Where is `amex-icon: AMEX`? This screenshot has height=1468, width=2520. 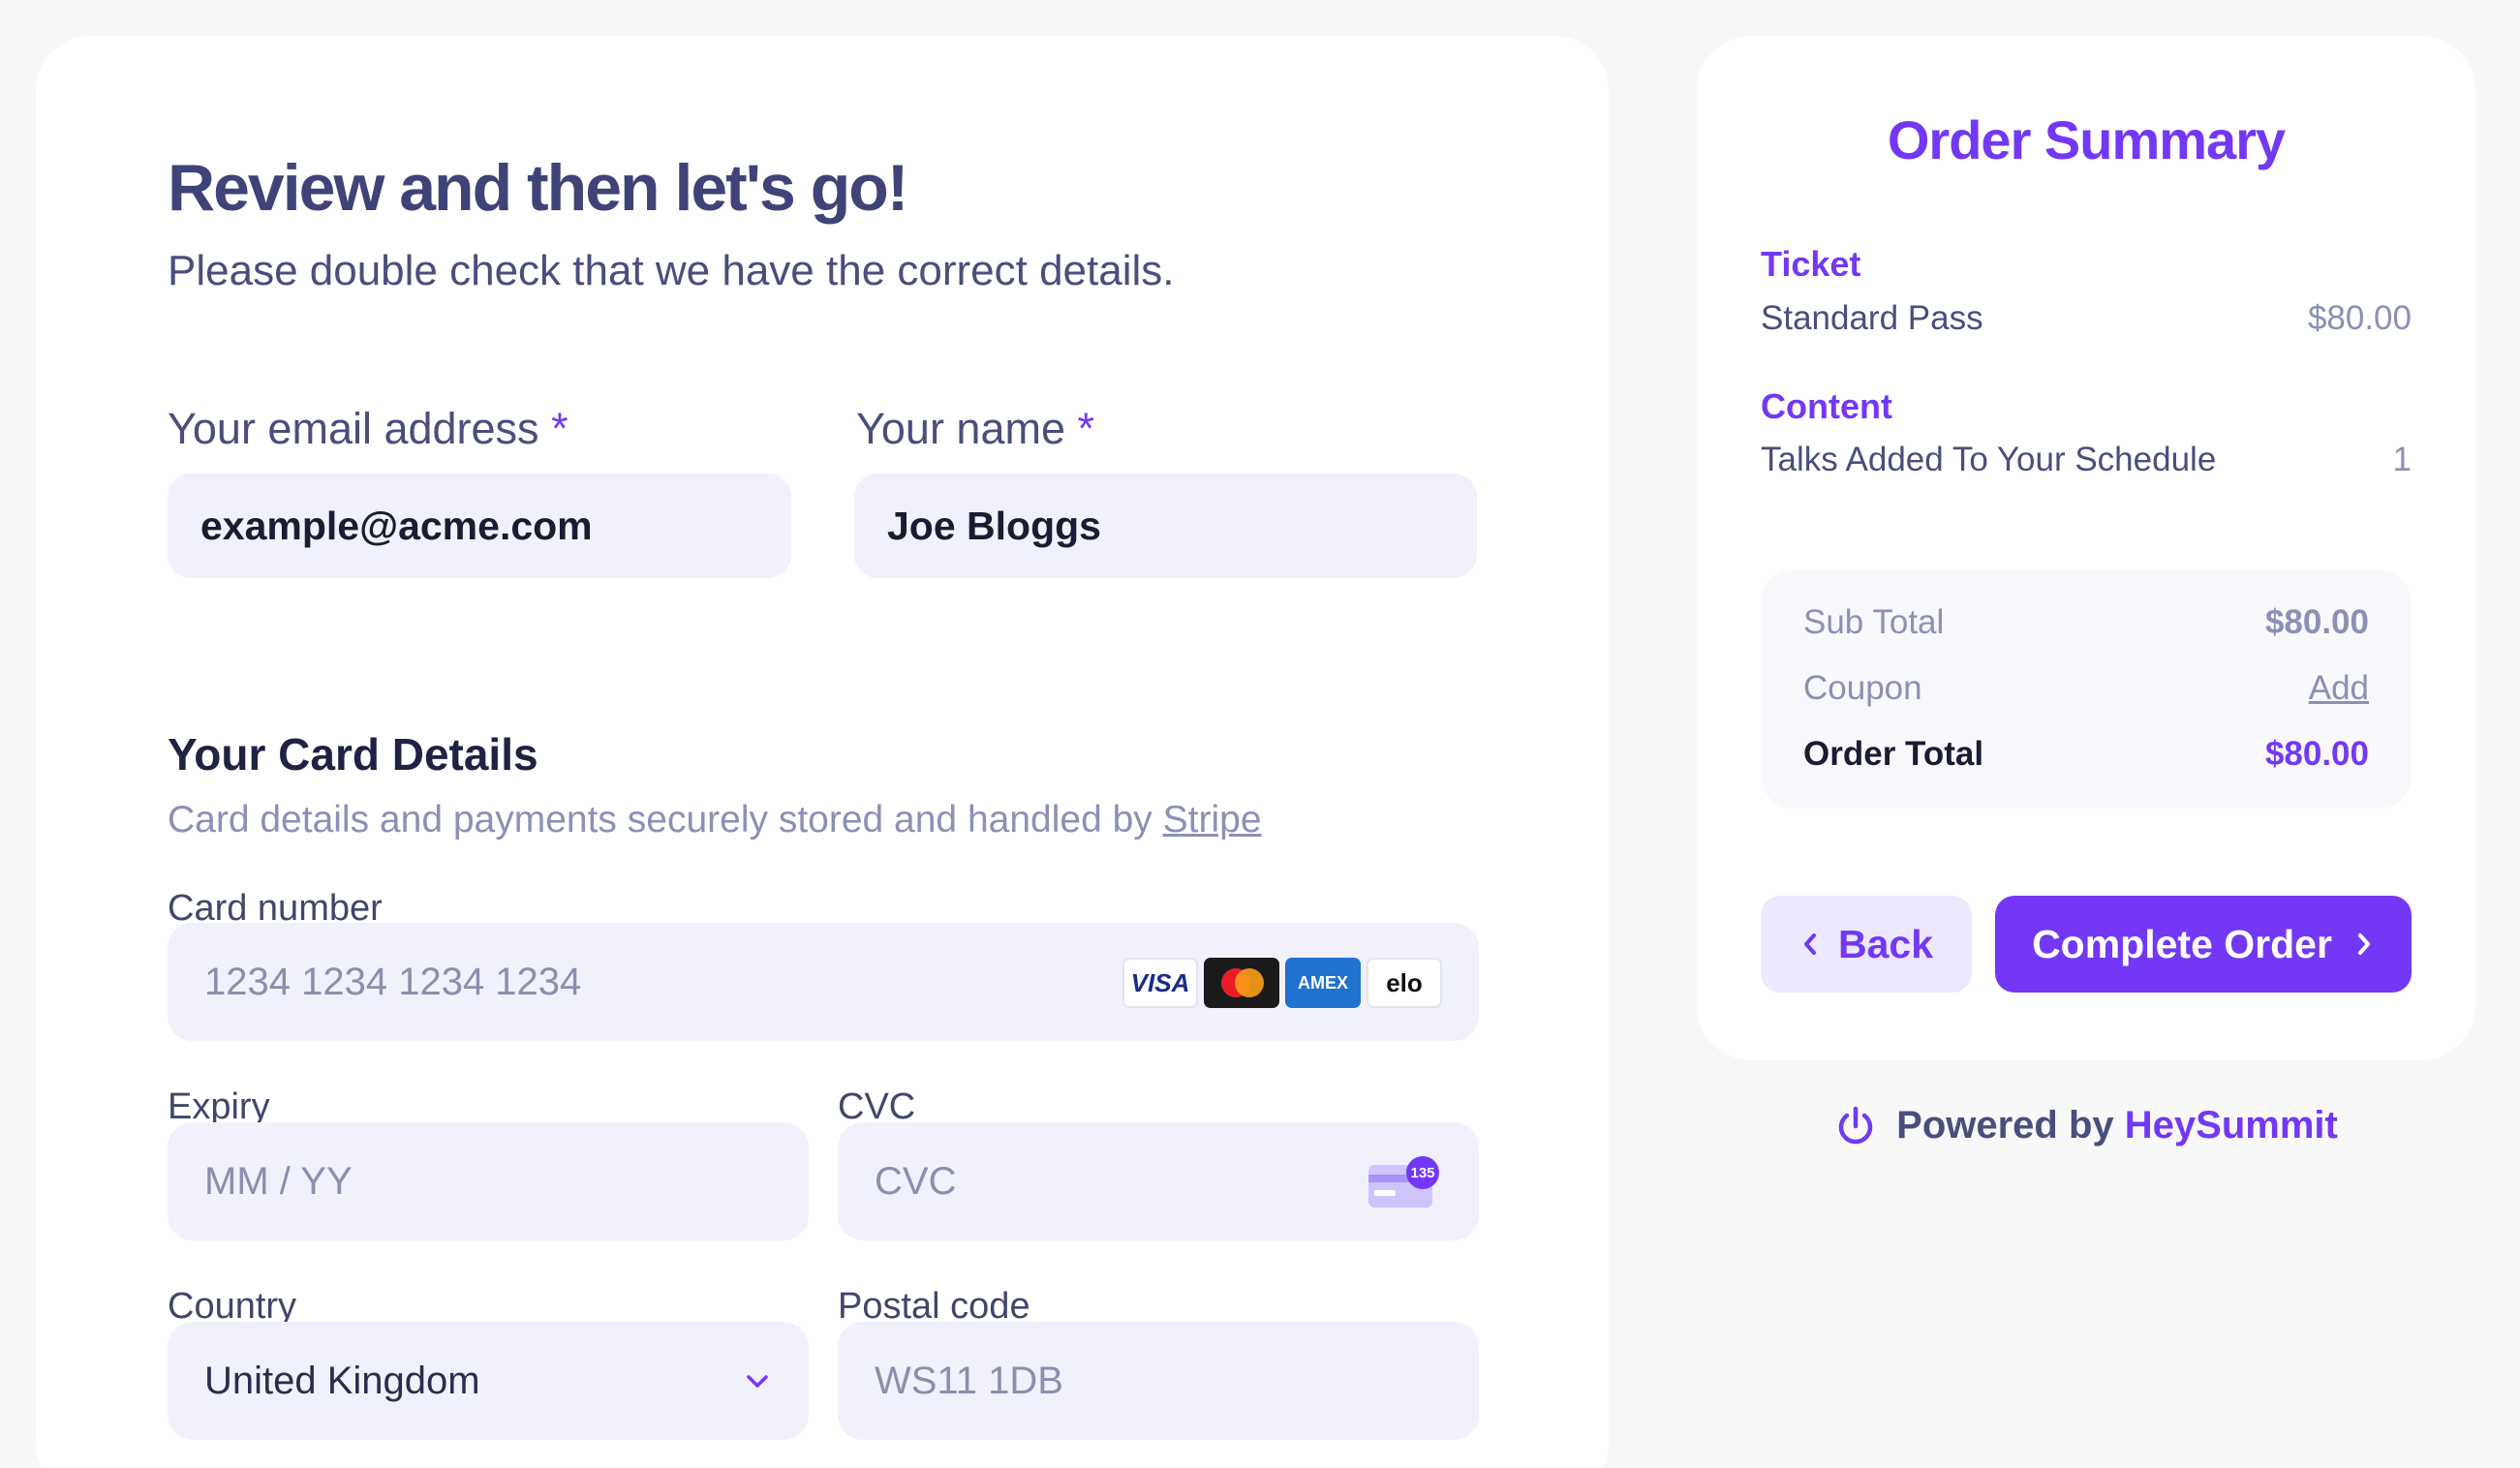
amex-icon: AMEX is located at coordinates (1323, 983).